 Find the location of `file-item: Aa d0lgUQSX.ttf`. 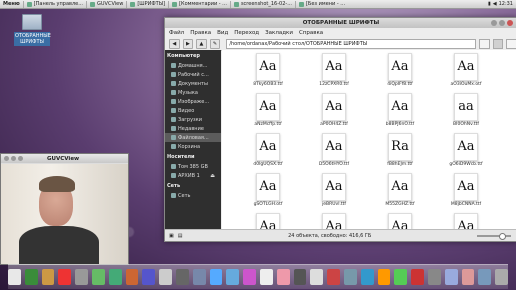

file-item: Aa d0lgUQSX.ttf is located at coordinates (268, 150).